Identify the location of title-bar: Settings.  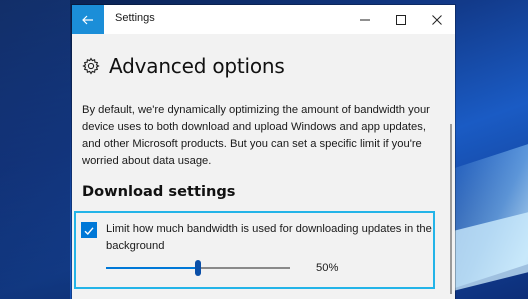
(263, 19).